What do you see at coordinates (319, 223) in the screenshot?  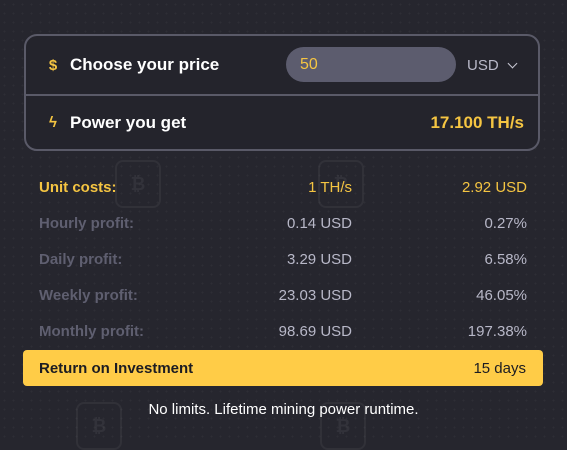 I see `stat-amount: 0.14 USD` at bounding box center [319, 223].